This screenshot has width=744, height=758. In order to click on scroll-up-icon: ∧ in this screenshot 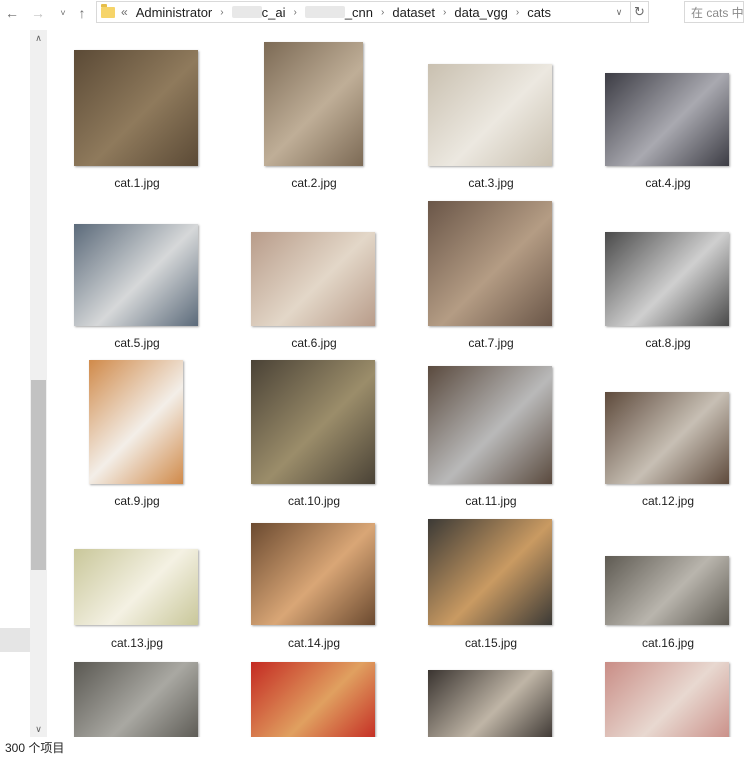, I will do `click(38, 38)`.